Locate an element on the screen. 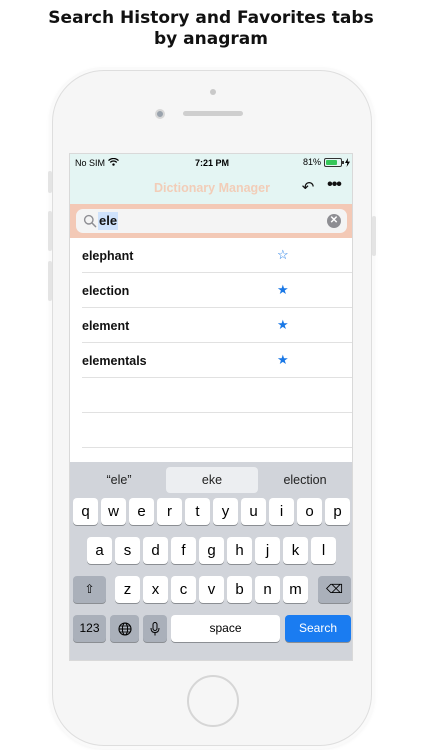  status-bar: No SIM 7:21 PM 81% is located at coordinates (211, 163).